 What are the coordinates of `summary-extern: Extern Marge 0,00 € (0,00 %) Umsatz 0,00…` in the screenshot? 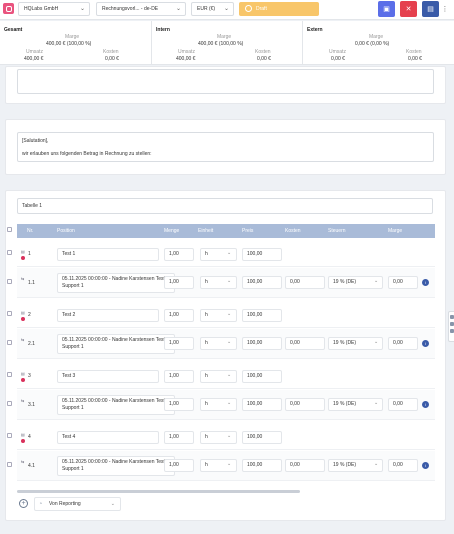 It's located at (378, 43).